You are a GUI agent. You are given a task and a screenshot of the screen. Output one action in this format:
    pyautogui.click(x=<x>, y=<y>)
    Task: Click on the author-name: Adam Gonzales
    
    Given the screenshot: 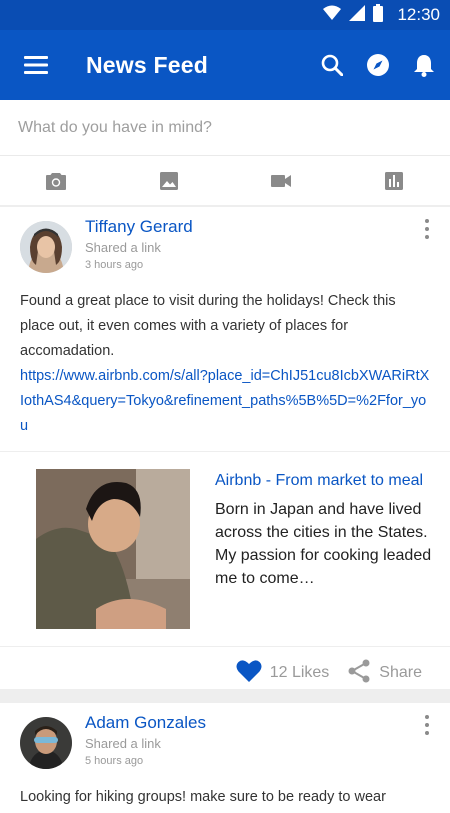 What is the action you would take?
    pyautogui.click(x=145, y=723)
    